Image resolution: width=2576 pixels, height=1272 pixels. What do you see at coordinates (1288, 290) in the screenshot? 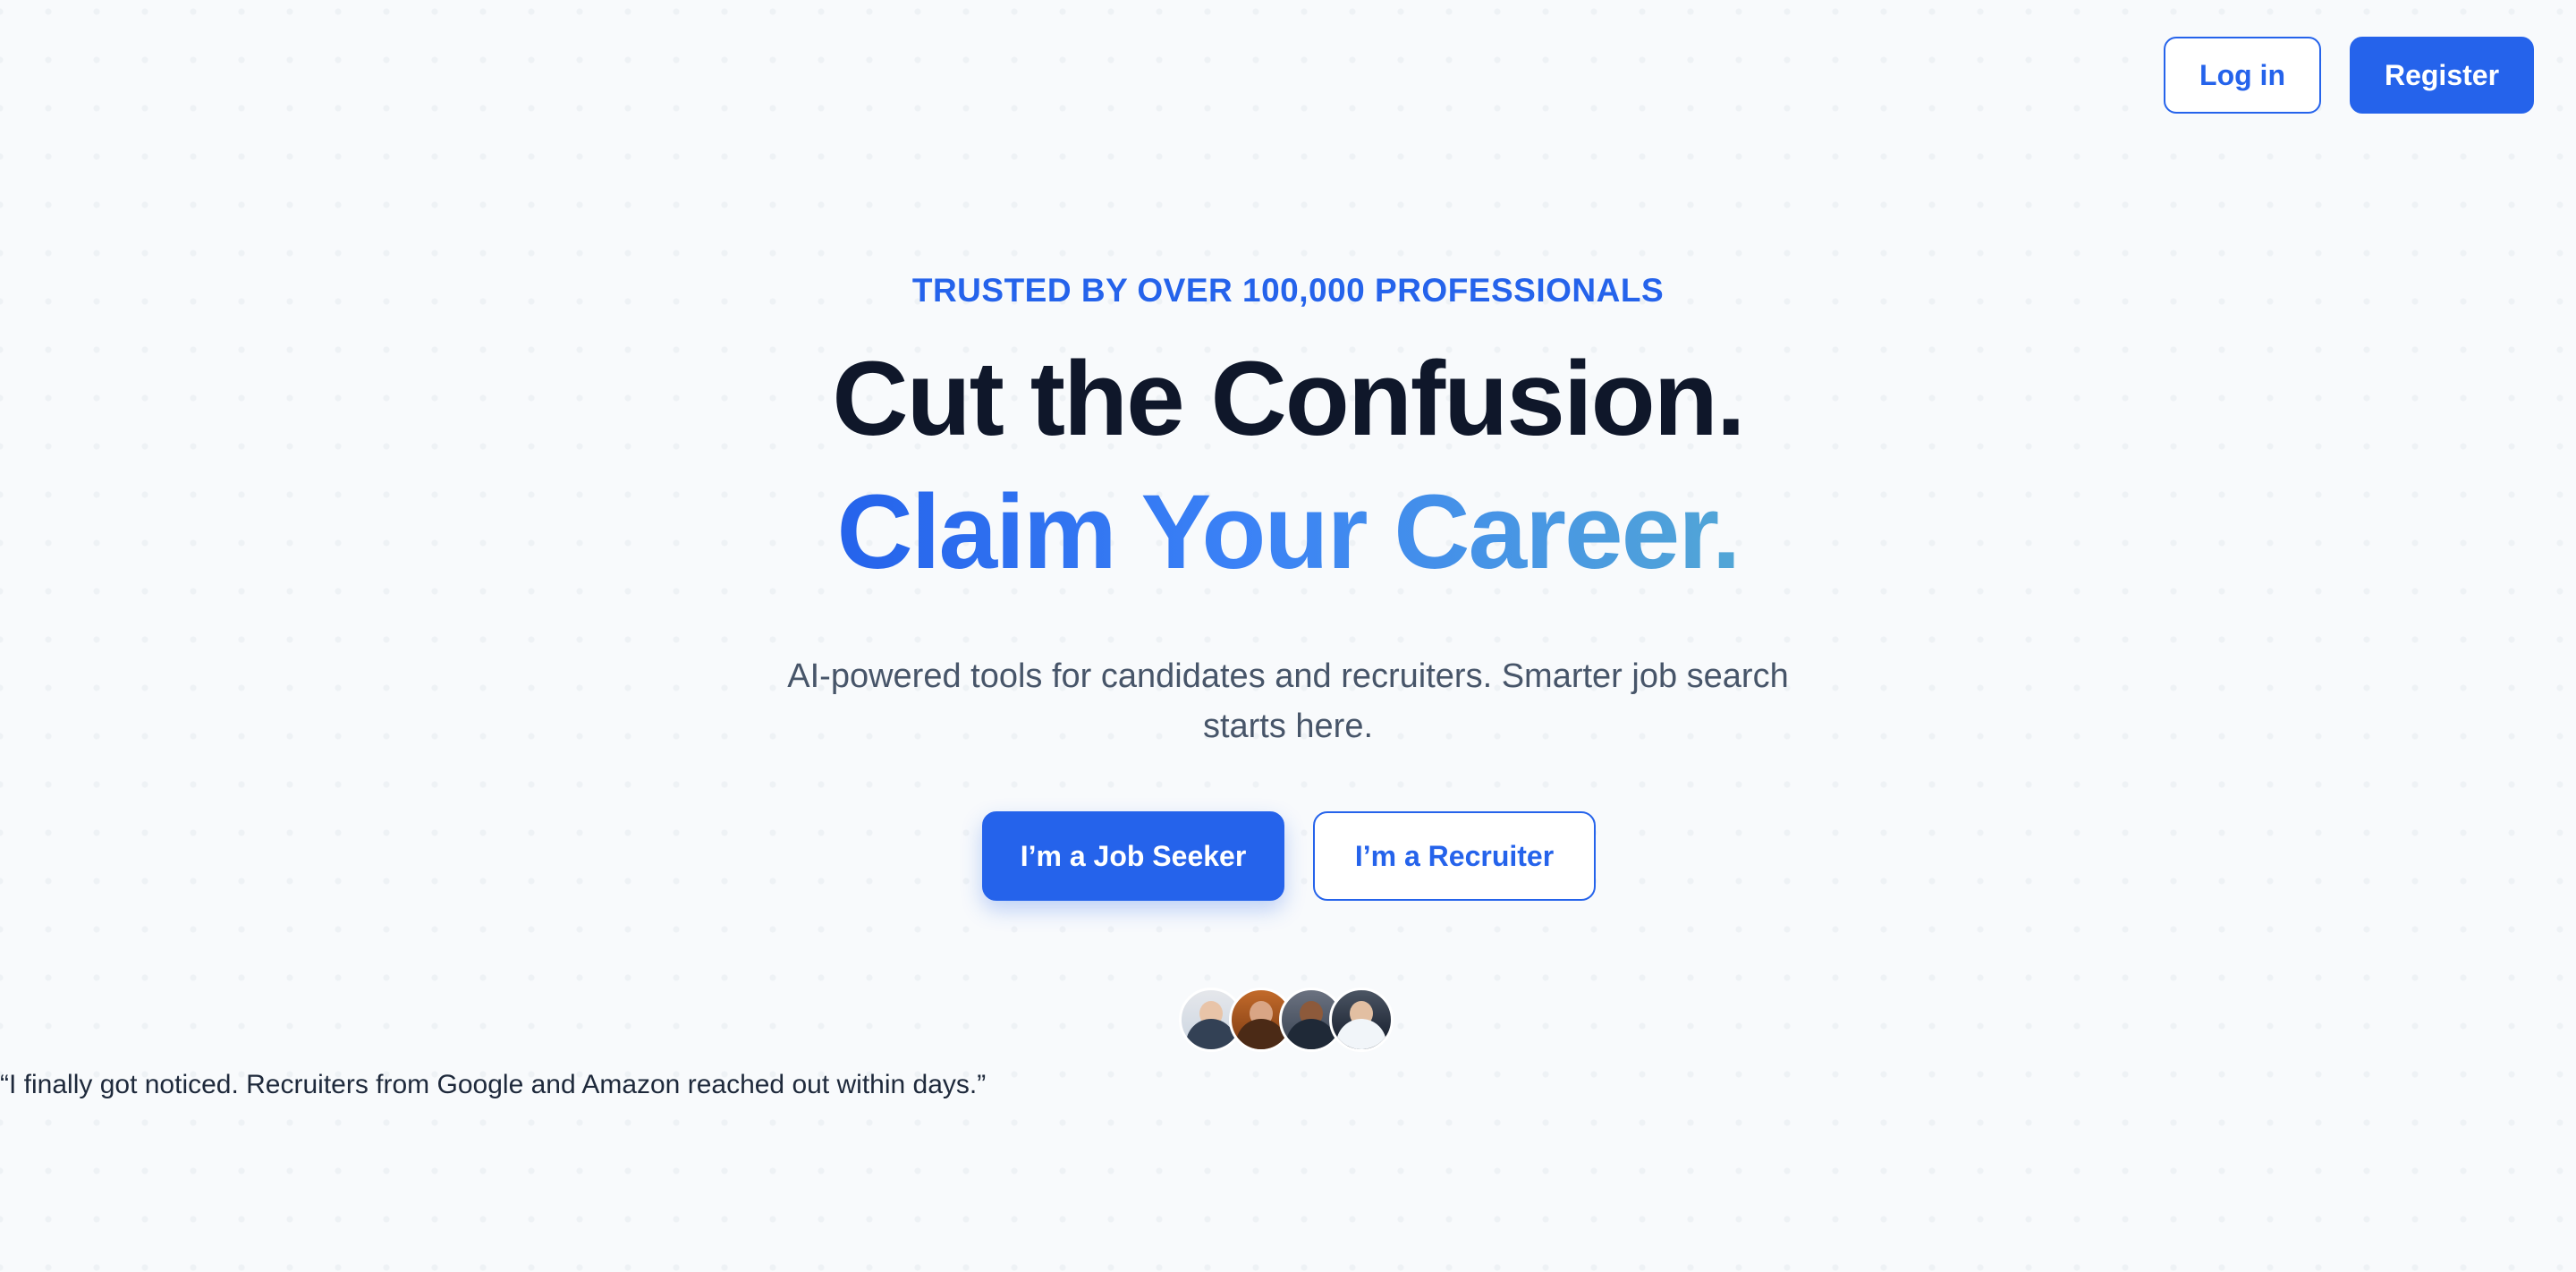
I see `trusted-by-eyebrow: TRUSTED BY OVER 100,000 PROFESSIONALS` at bounding box center [1288, 290].